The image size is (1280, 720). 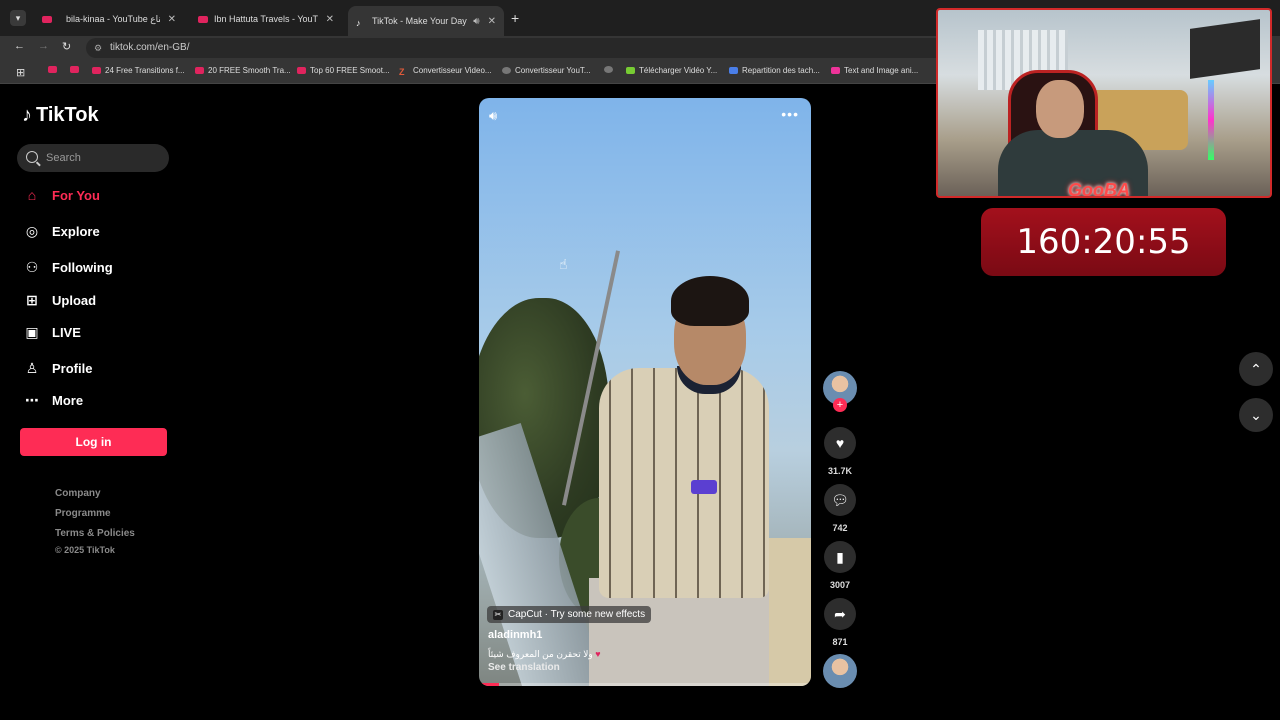 I want to click on share-icon: ➦, so click(x=840, y=614).